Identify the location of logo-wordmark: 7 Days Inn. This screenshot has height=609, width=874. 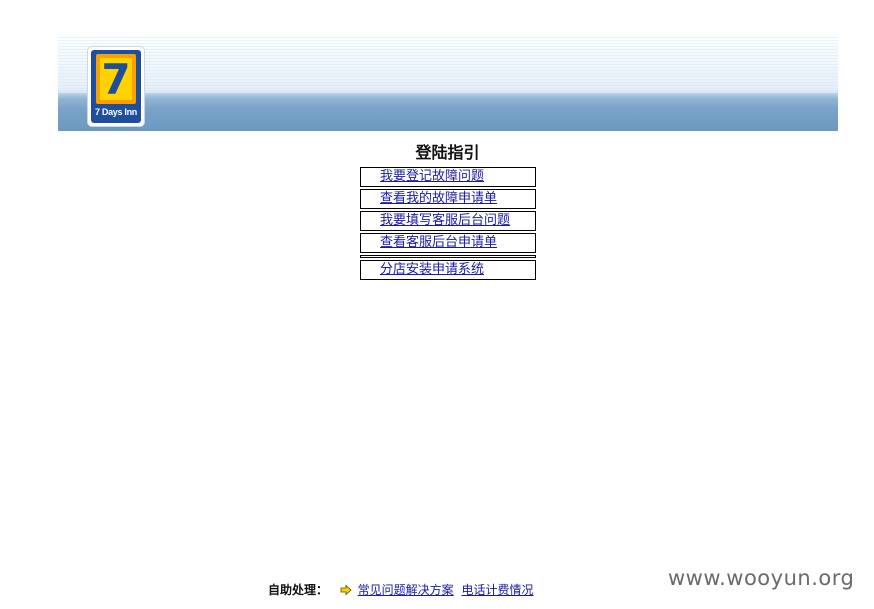
(116, 112).